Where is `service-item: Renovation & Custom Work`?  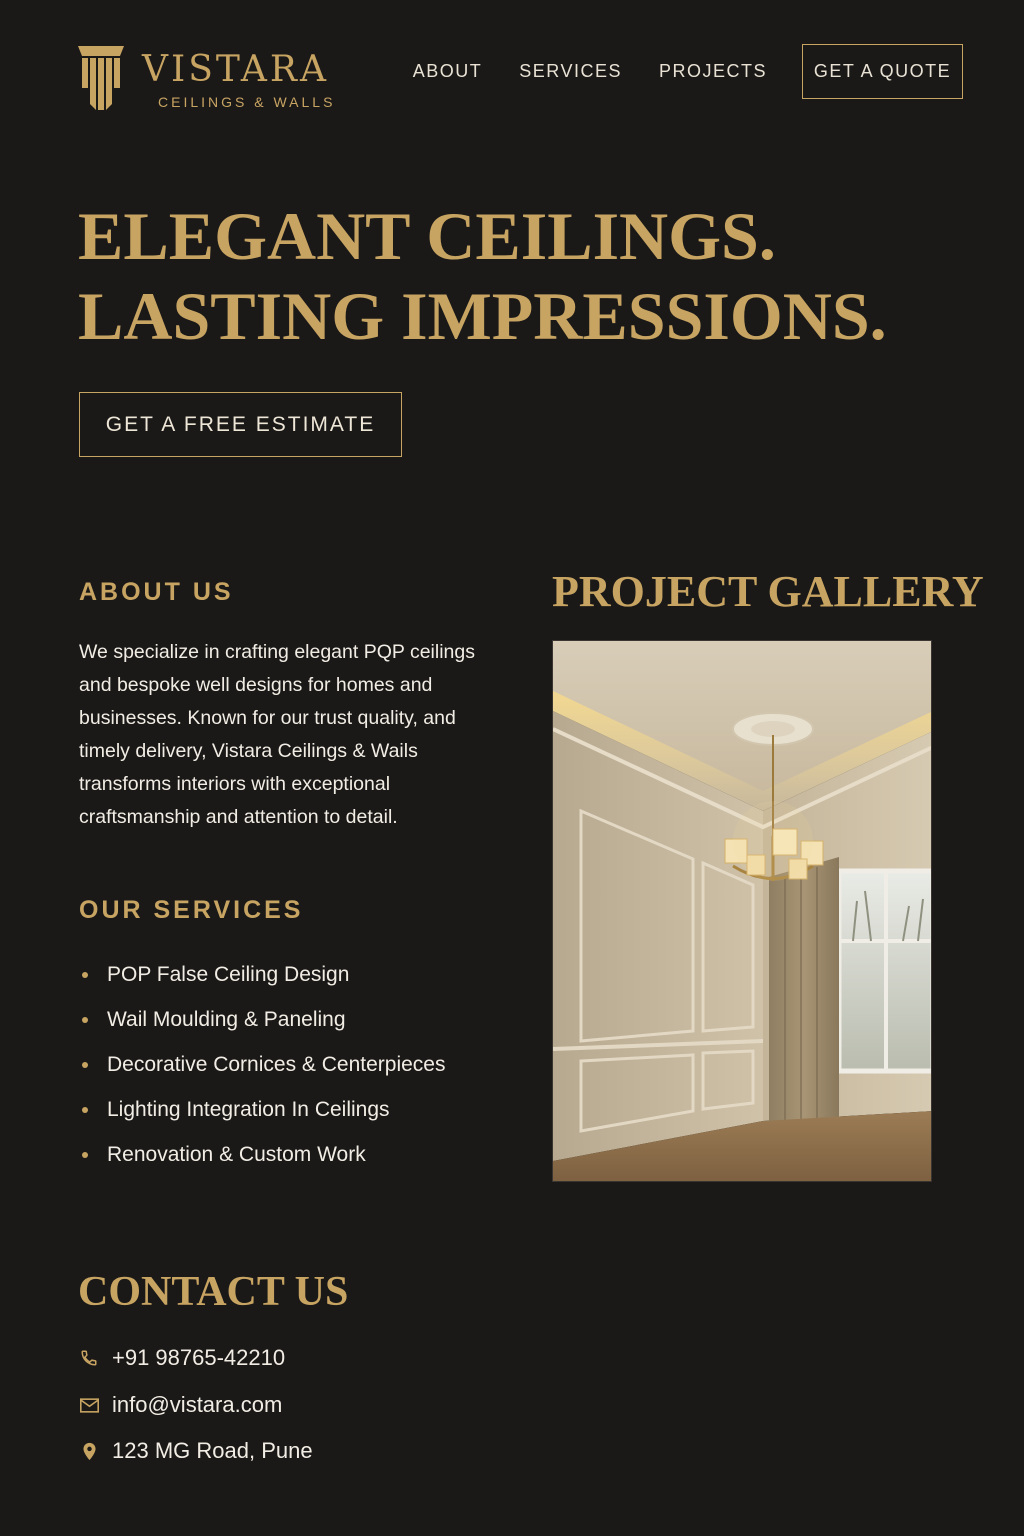
service-item: Renovation & Custom Work is located at coordinates (262, 1154).